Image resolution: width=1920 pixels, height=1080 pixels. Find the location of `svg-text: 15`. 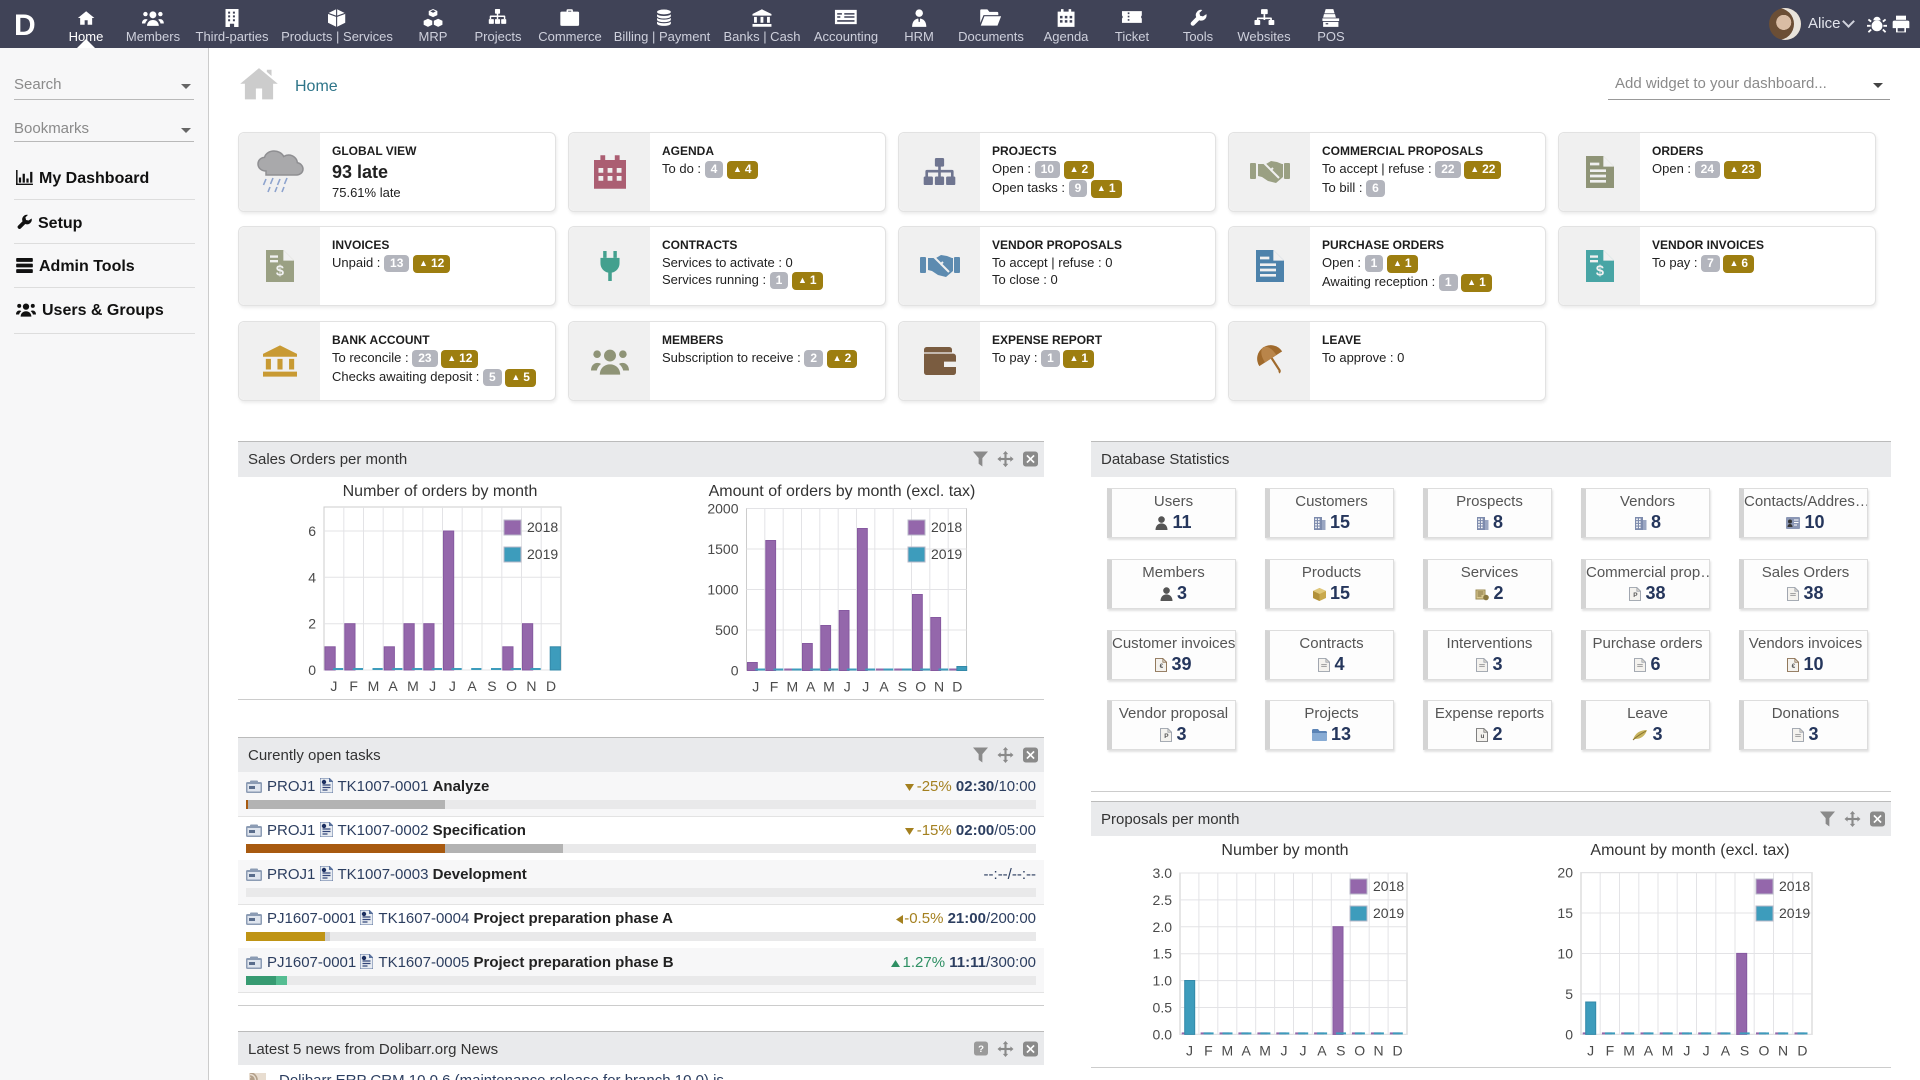

svg-text: 15 is located at coordinates (1565, 913).